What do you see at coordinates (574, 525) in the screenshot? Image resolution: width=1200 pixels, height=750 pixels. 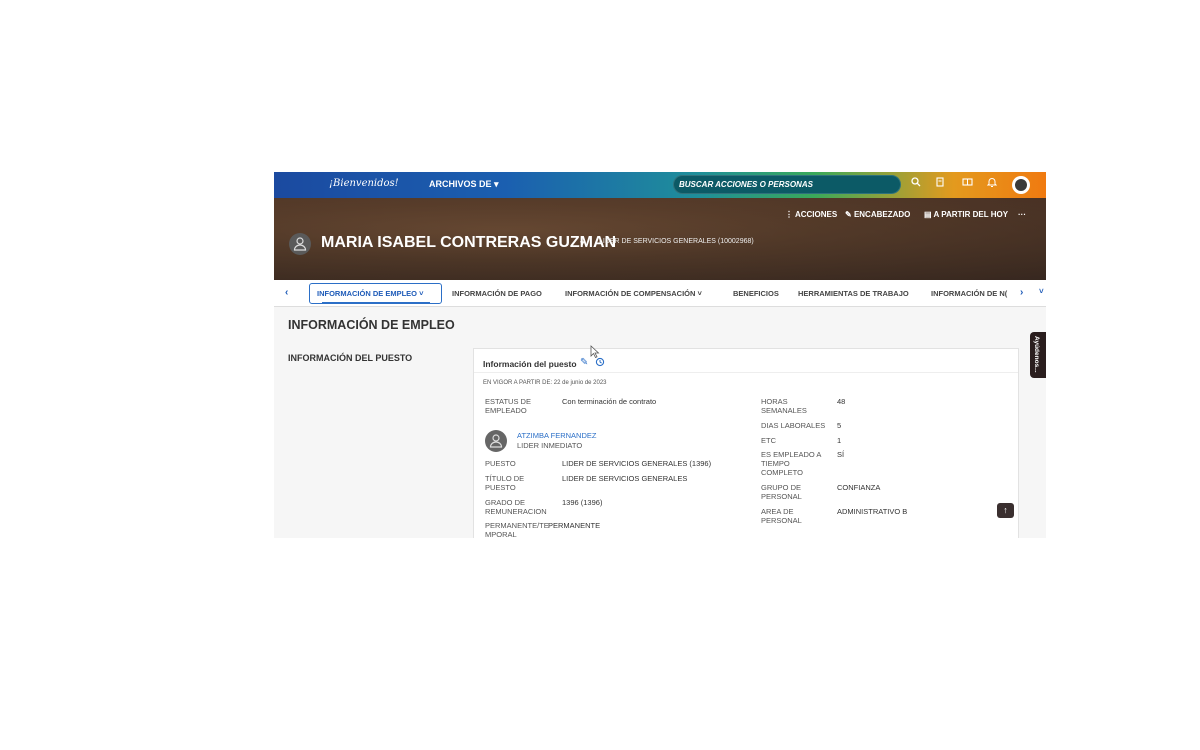 I see `field-value-permanente: PERMANENTE` at bounding box center [574, 525].